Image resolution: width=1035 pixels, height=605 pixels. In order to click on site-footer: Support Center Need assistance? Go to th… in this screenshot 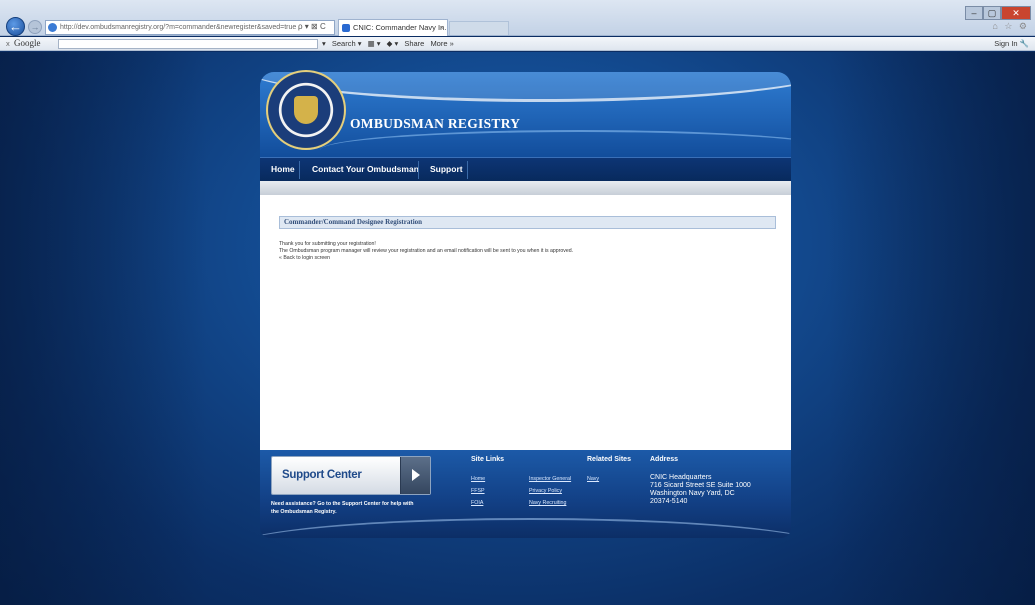, I will do `click(525, 494)`.